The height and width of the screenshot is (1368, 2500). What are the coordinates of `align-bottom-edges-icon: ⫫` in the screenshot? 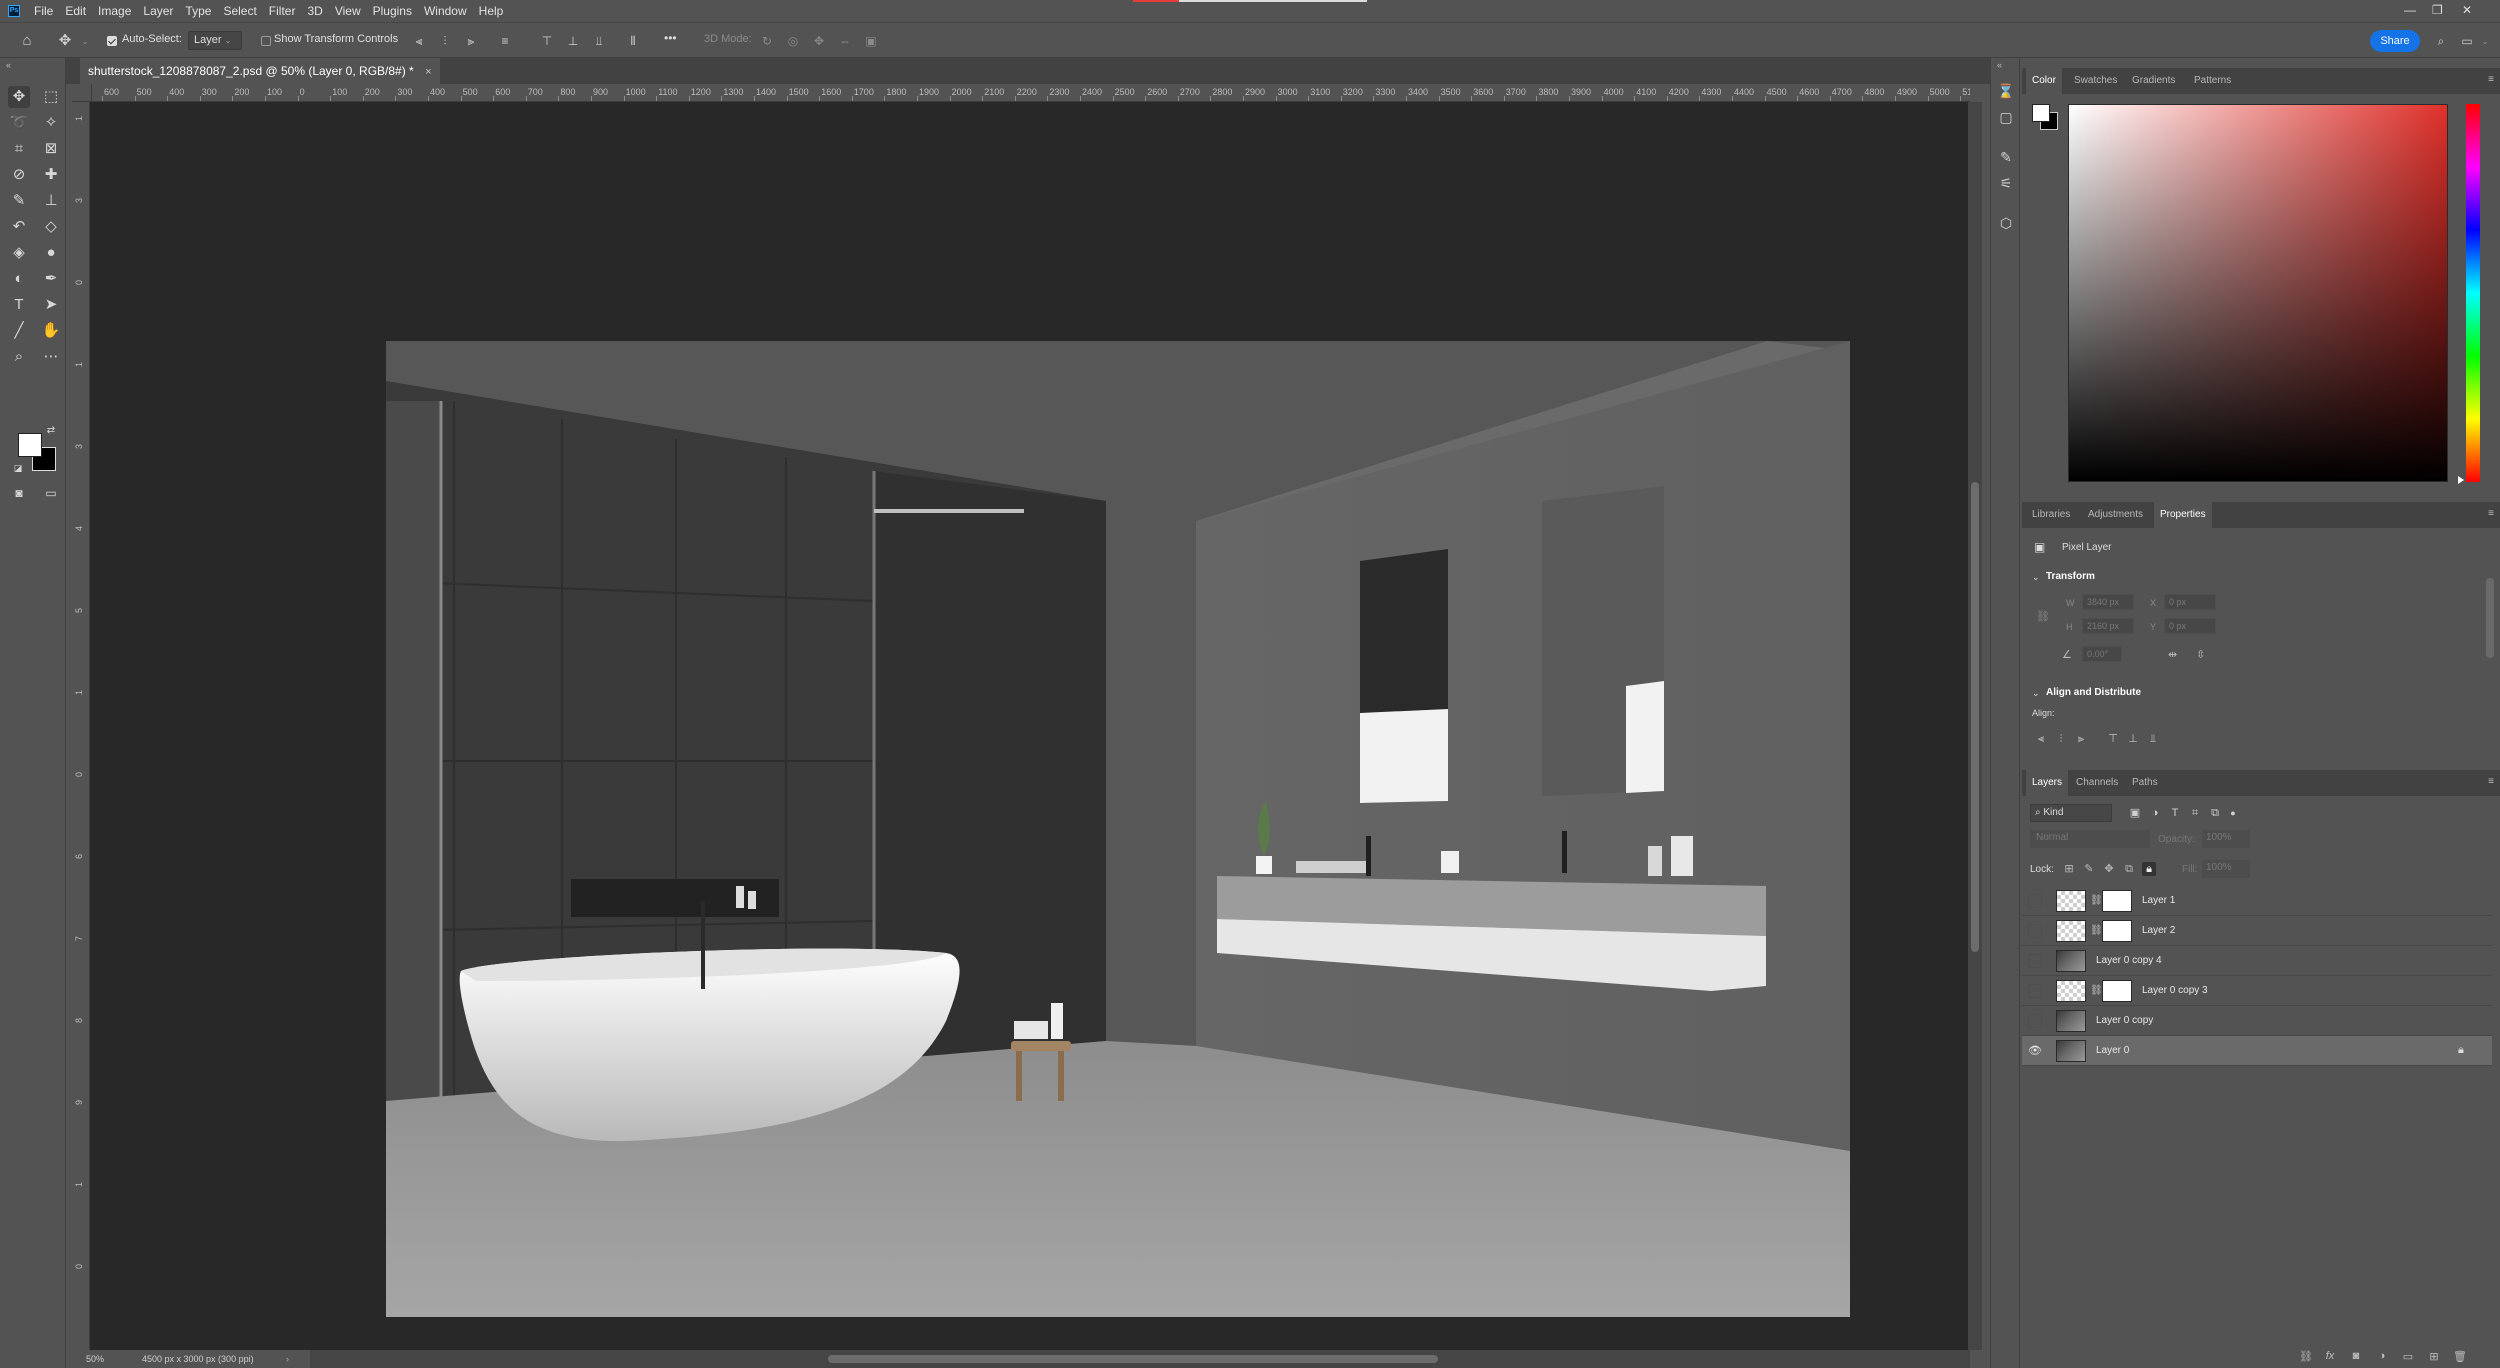 It's located at (599, 41).